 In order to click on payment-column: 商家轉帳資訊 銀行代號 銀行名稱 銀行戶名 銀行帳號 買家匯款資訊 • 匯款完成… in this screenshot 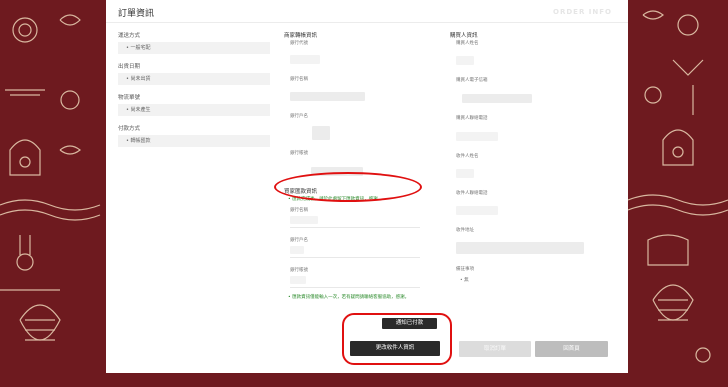, I will do `click(359, 166)`.